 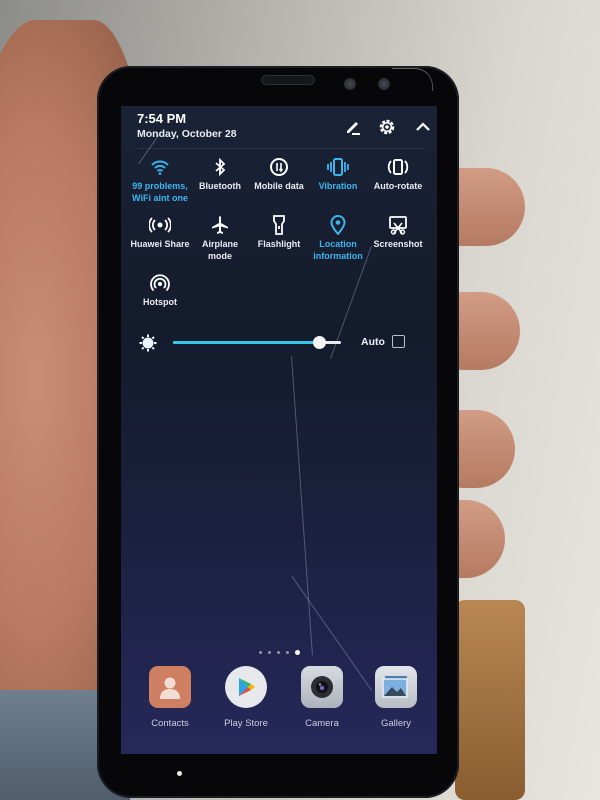 What do you see at coordinates (279, 225) in the screenshot?
I see `flashlight-icon` at bounding box center [279, 225].